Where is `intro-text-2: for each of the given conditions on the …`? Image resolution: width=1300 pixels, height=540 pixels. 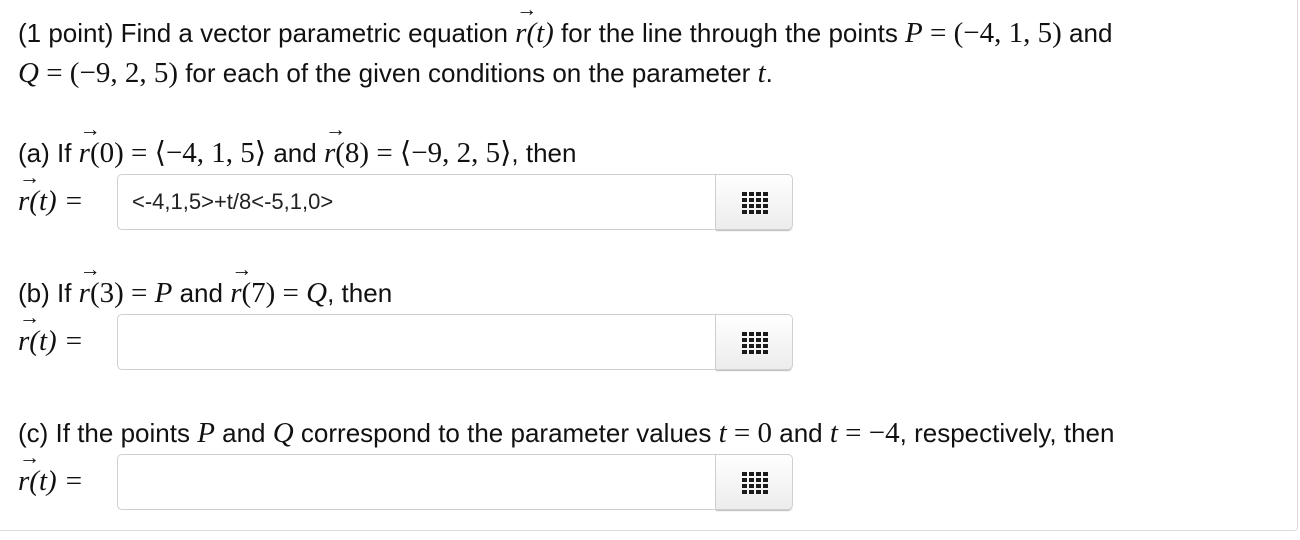
intro-text-2: for each of the given conditions on the … is located at coordinates (467, 73).